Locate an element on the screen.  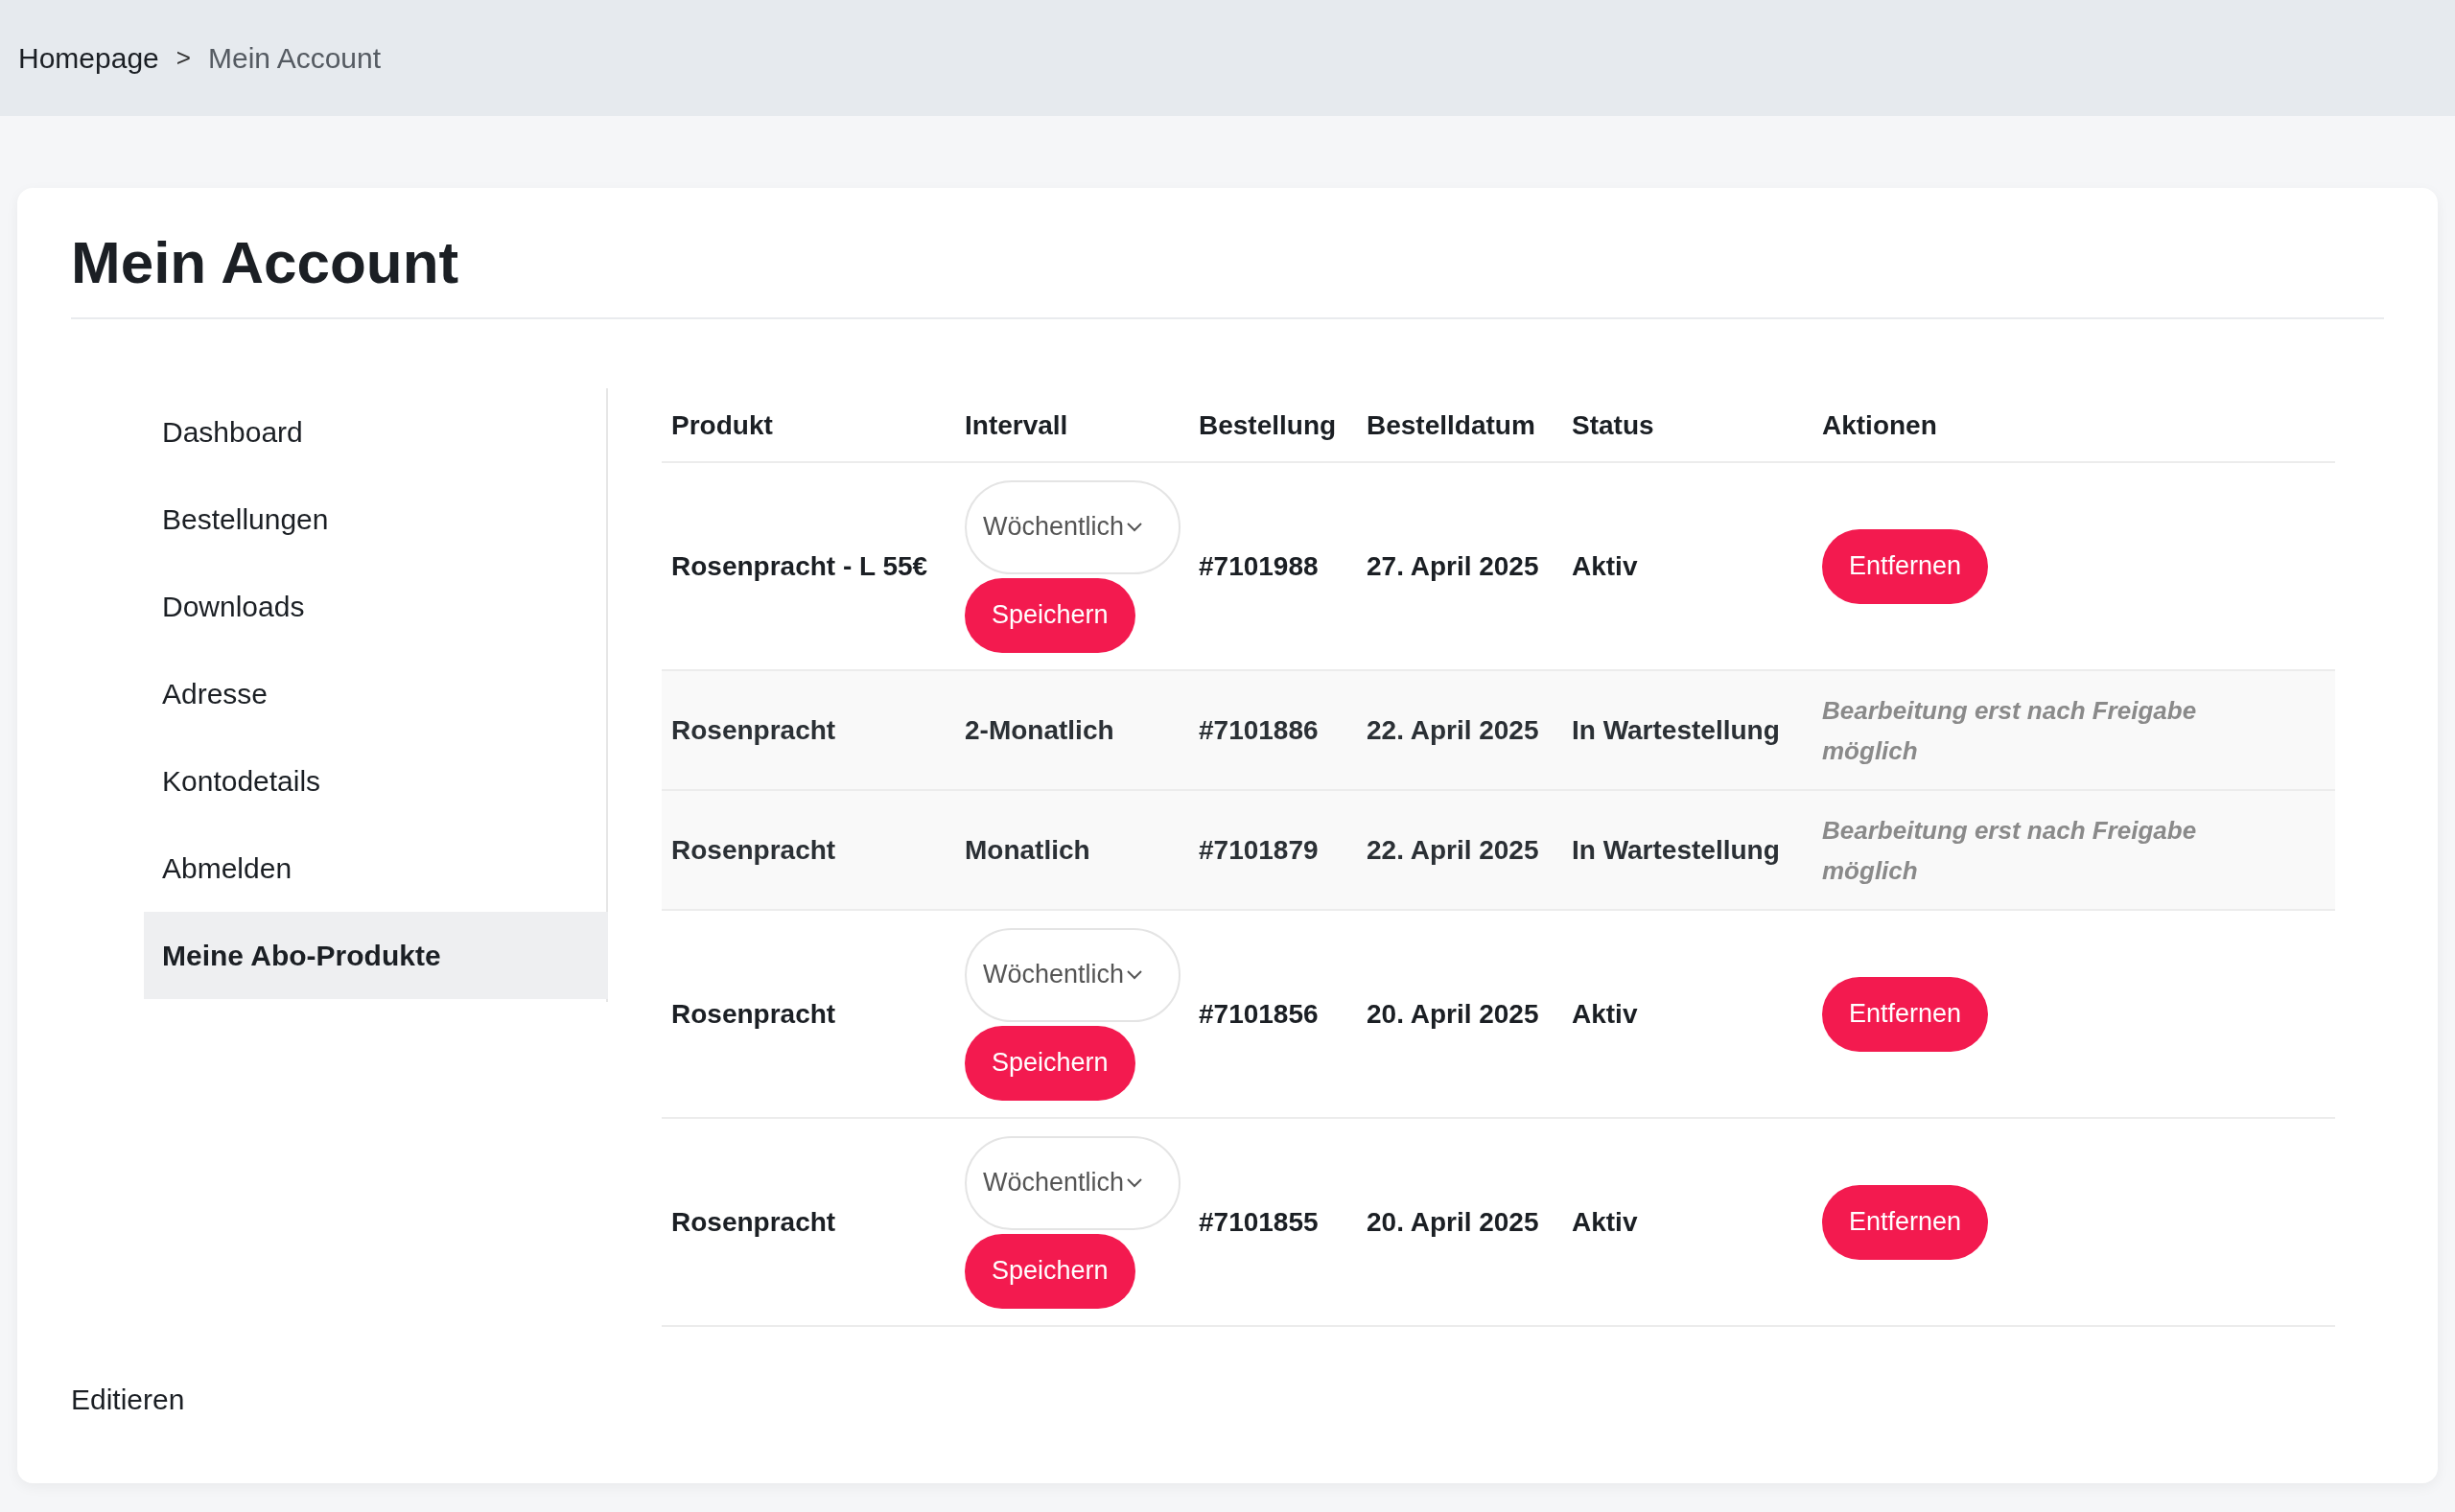
sidebar-item: Adresse is located at coordinates (376, 693).